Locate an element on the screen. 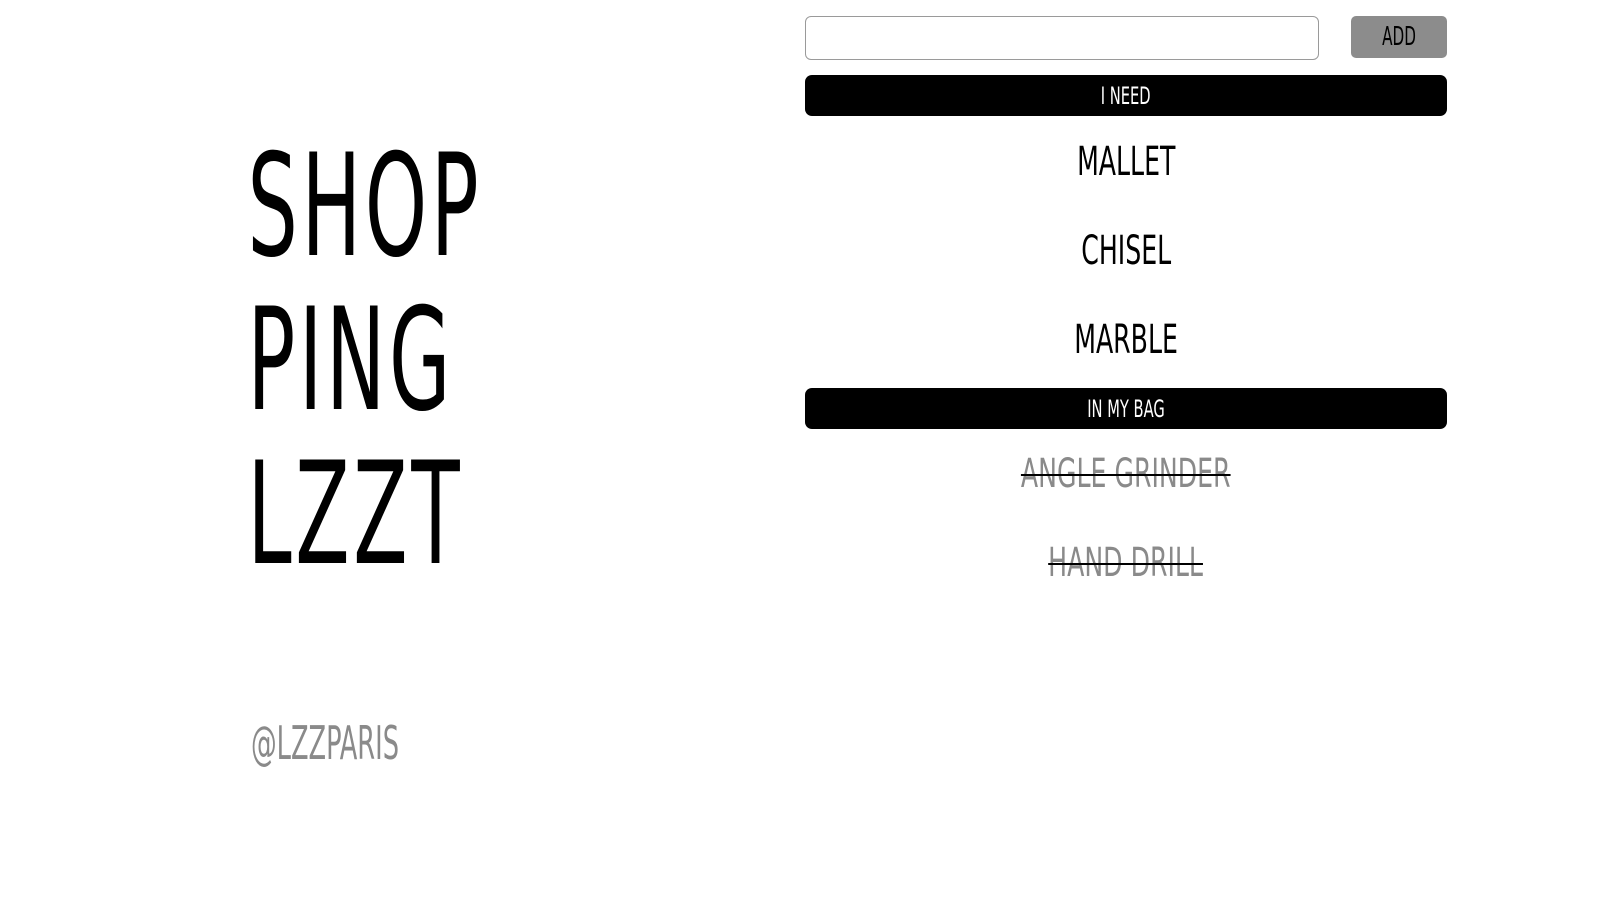 This screenshot has width=1600, height=900. bag-list-item: HAND DRILL is located at coordinates (1126, 563).